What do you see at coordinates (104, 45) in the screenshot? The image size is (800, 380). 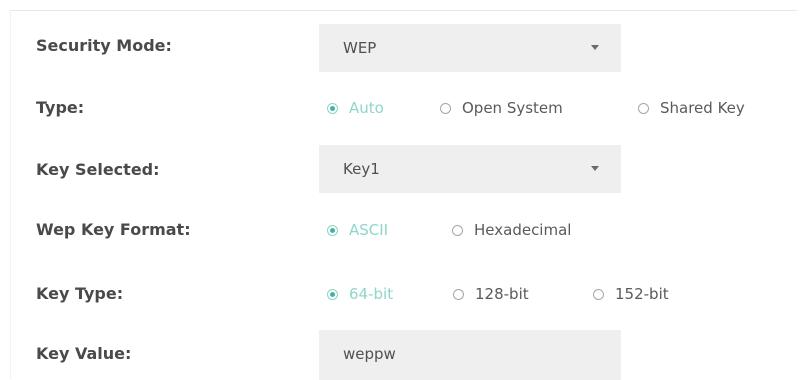 I see `security-mode-label: Security Mode:` at bounding box center [104, 45].